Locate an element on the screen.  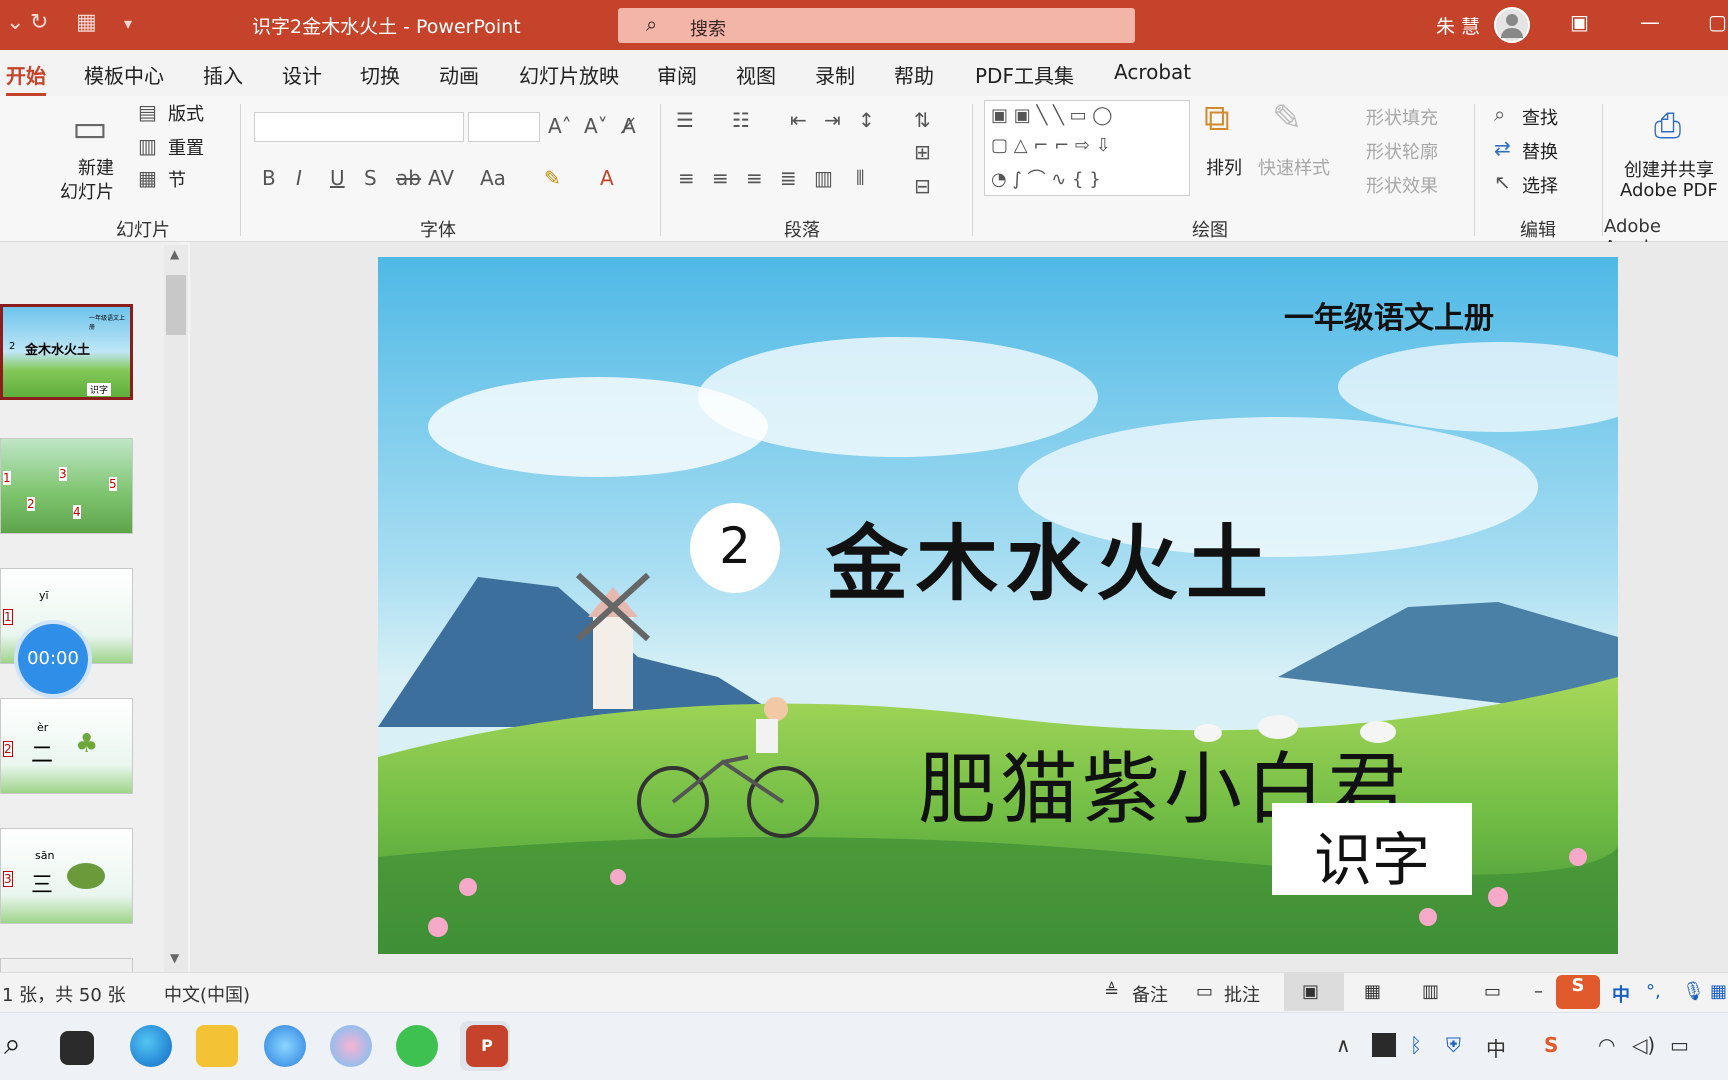
tab-acrobat: Acrobat is located at coordinates (1152, 72).